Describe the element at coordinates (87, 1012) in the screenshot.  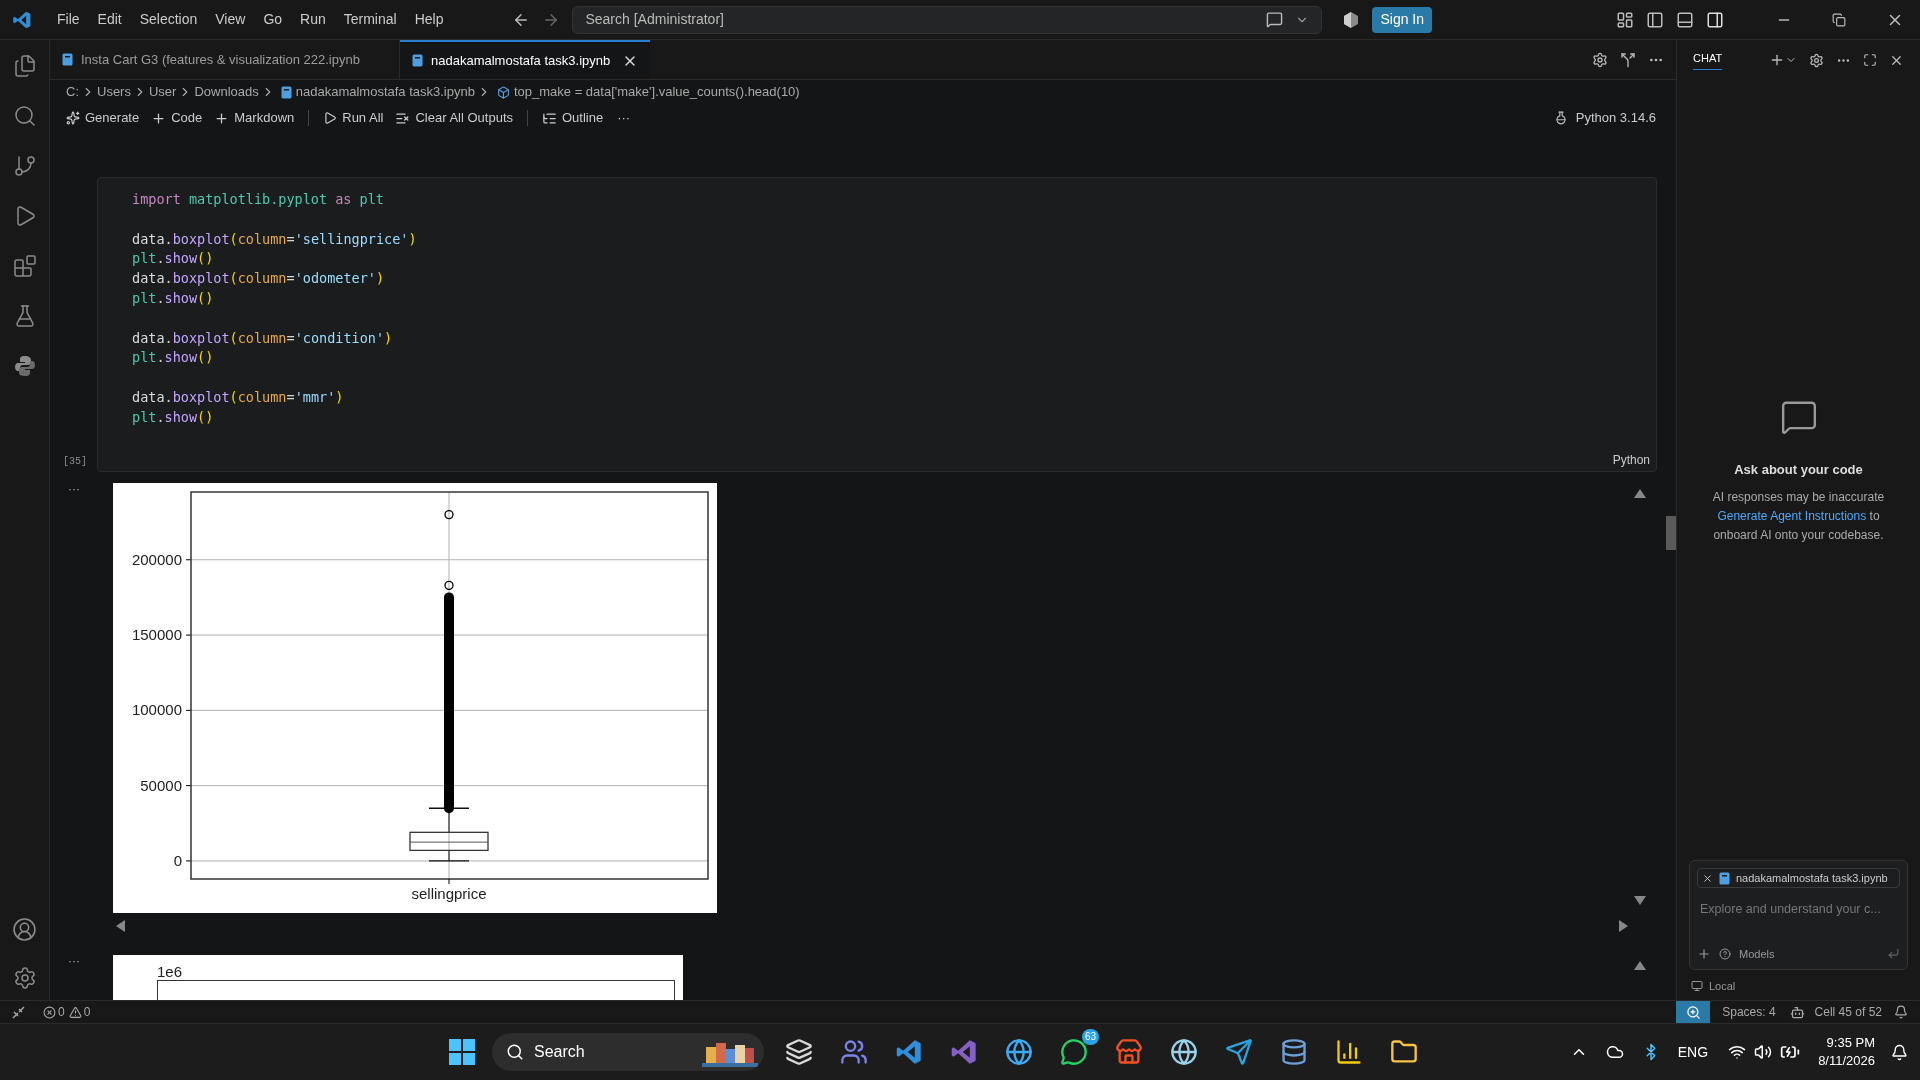
I see `warning-count: 0` at that location.